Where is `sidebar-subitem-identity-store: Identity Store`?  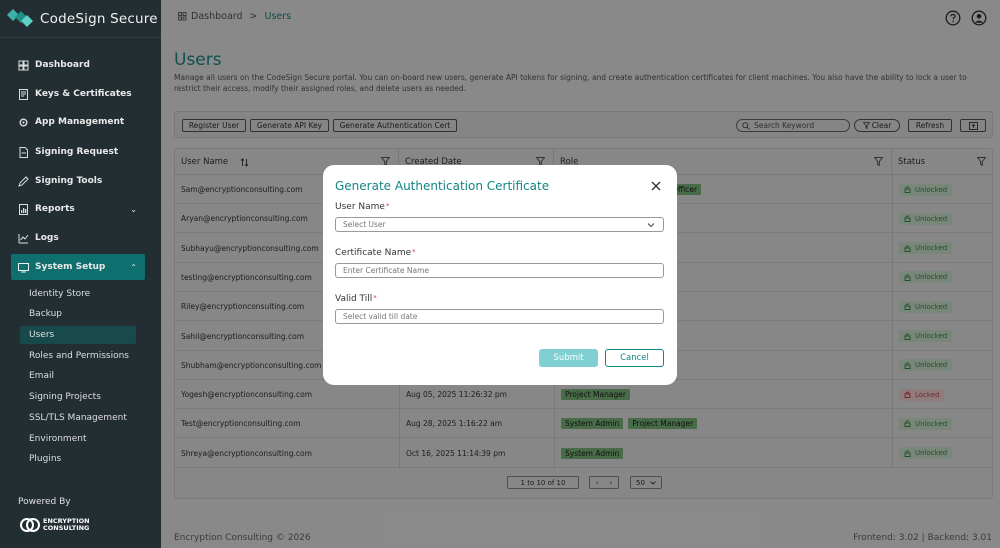 sidebar-subitem-identity-store: Identity Store is located at coordinates (78, 294).